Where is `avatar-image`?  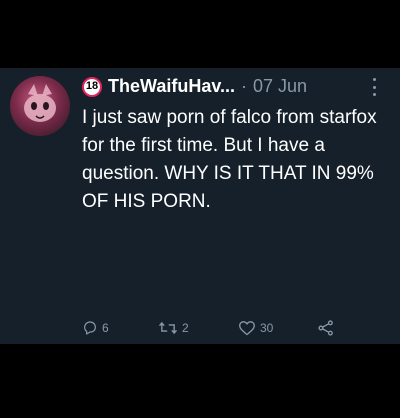 avatar-image is located at coordinates (40, 103).